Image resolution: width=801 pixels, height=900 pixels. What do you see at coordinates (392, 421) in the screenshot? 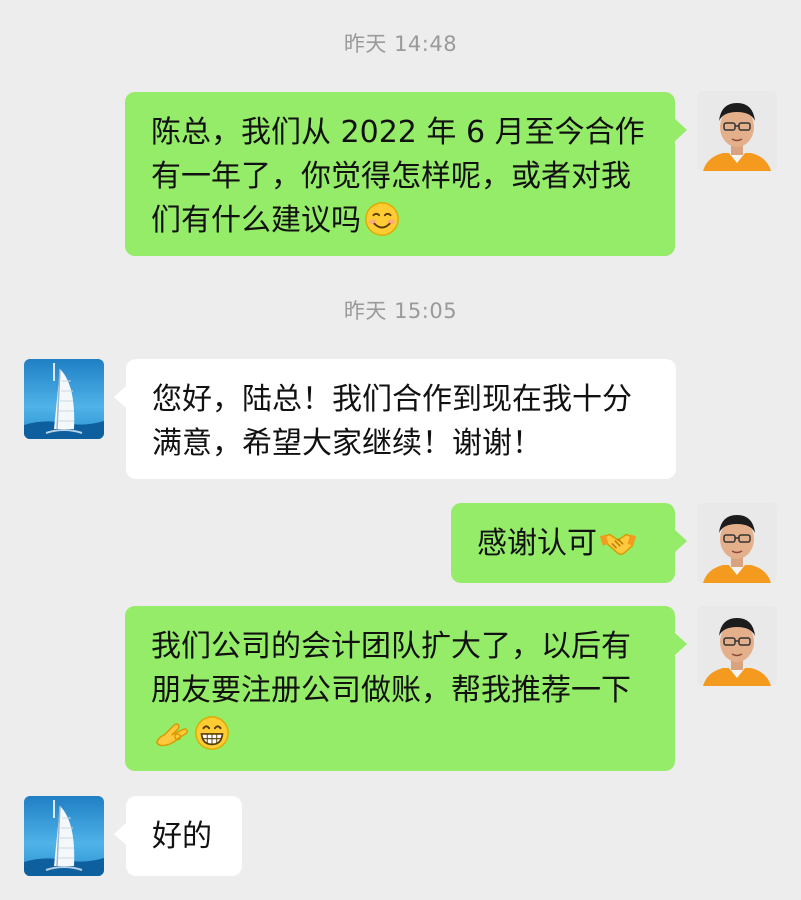
I see `message-text: 您好，陆总！我们合作到现在我十分满意，希望大家继续！谢谢！` at bounding box center [392, 421].